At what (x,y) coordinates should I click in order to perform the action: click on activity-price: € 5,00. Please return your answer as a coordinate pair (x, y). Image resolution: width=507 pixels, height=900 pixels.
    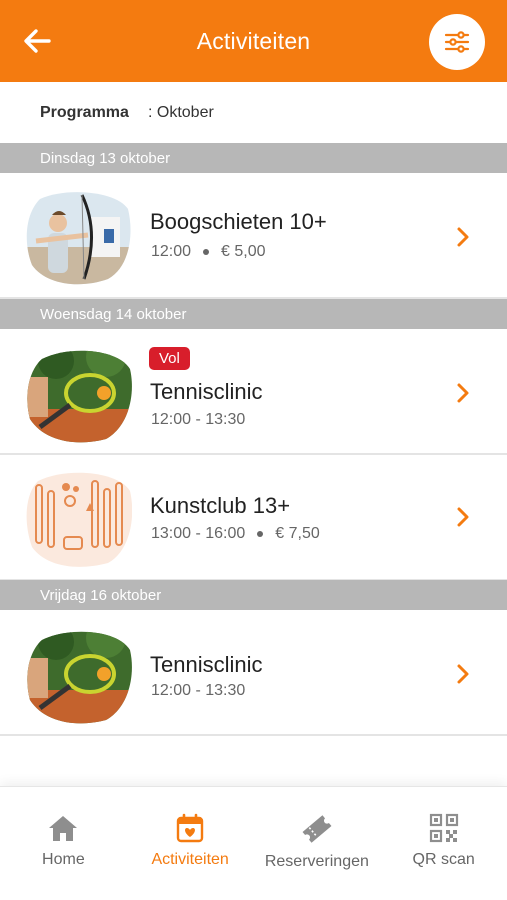
    Looking at the image, I should click on (243, 251).